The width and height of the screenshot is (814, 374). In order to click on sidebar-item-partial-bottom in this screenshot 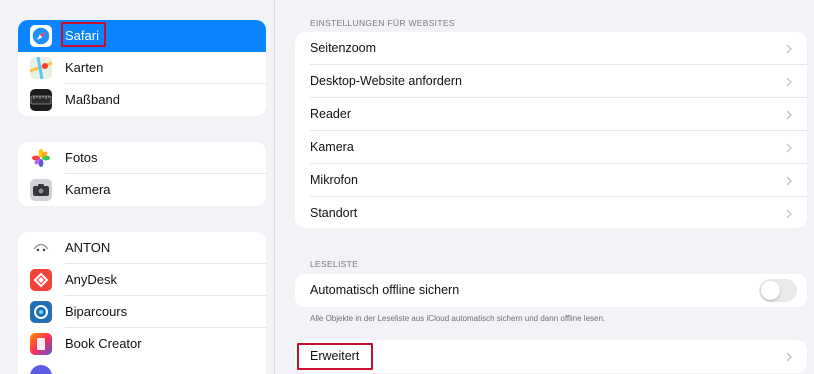, I will do `click(142, 367)`.